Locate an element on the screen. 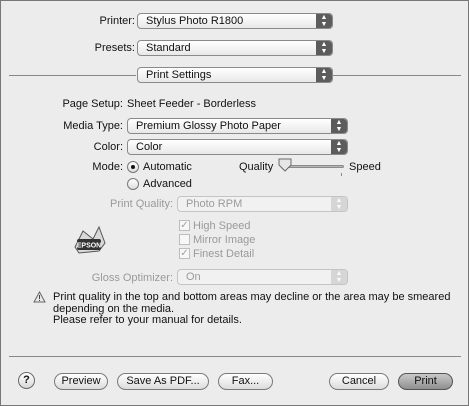 Image resolution: width=469 pixels, height=406 pixels. epson-logo-icon: EPSON is located at coordinates (90, 239).